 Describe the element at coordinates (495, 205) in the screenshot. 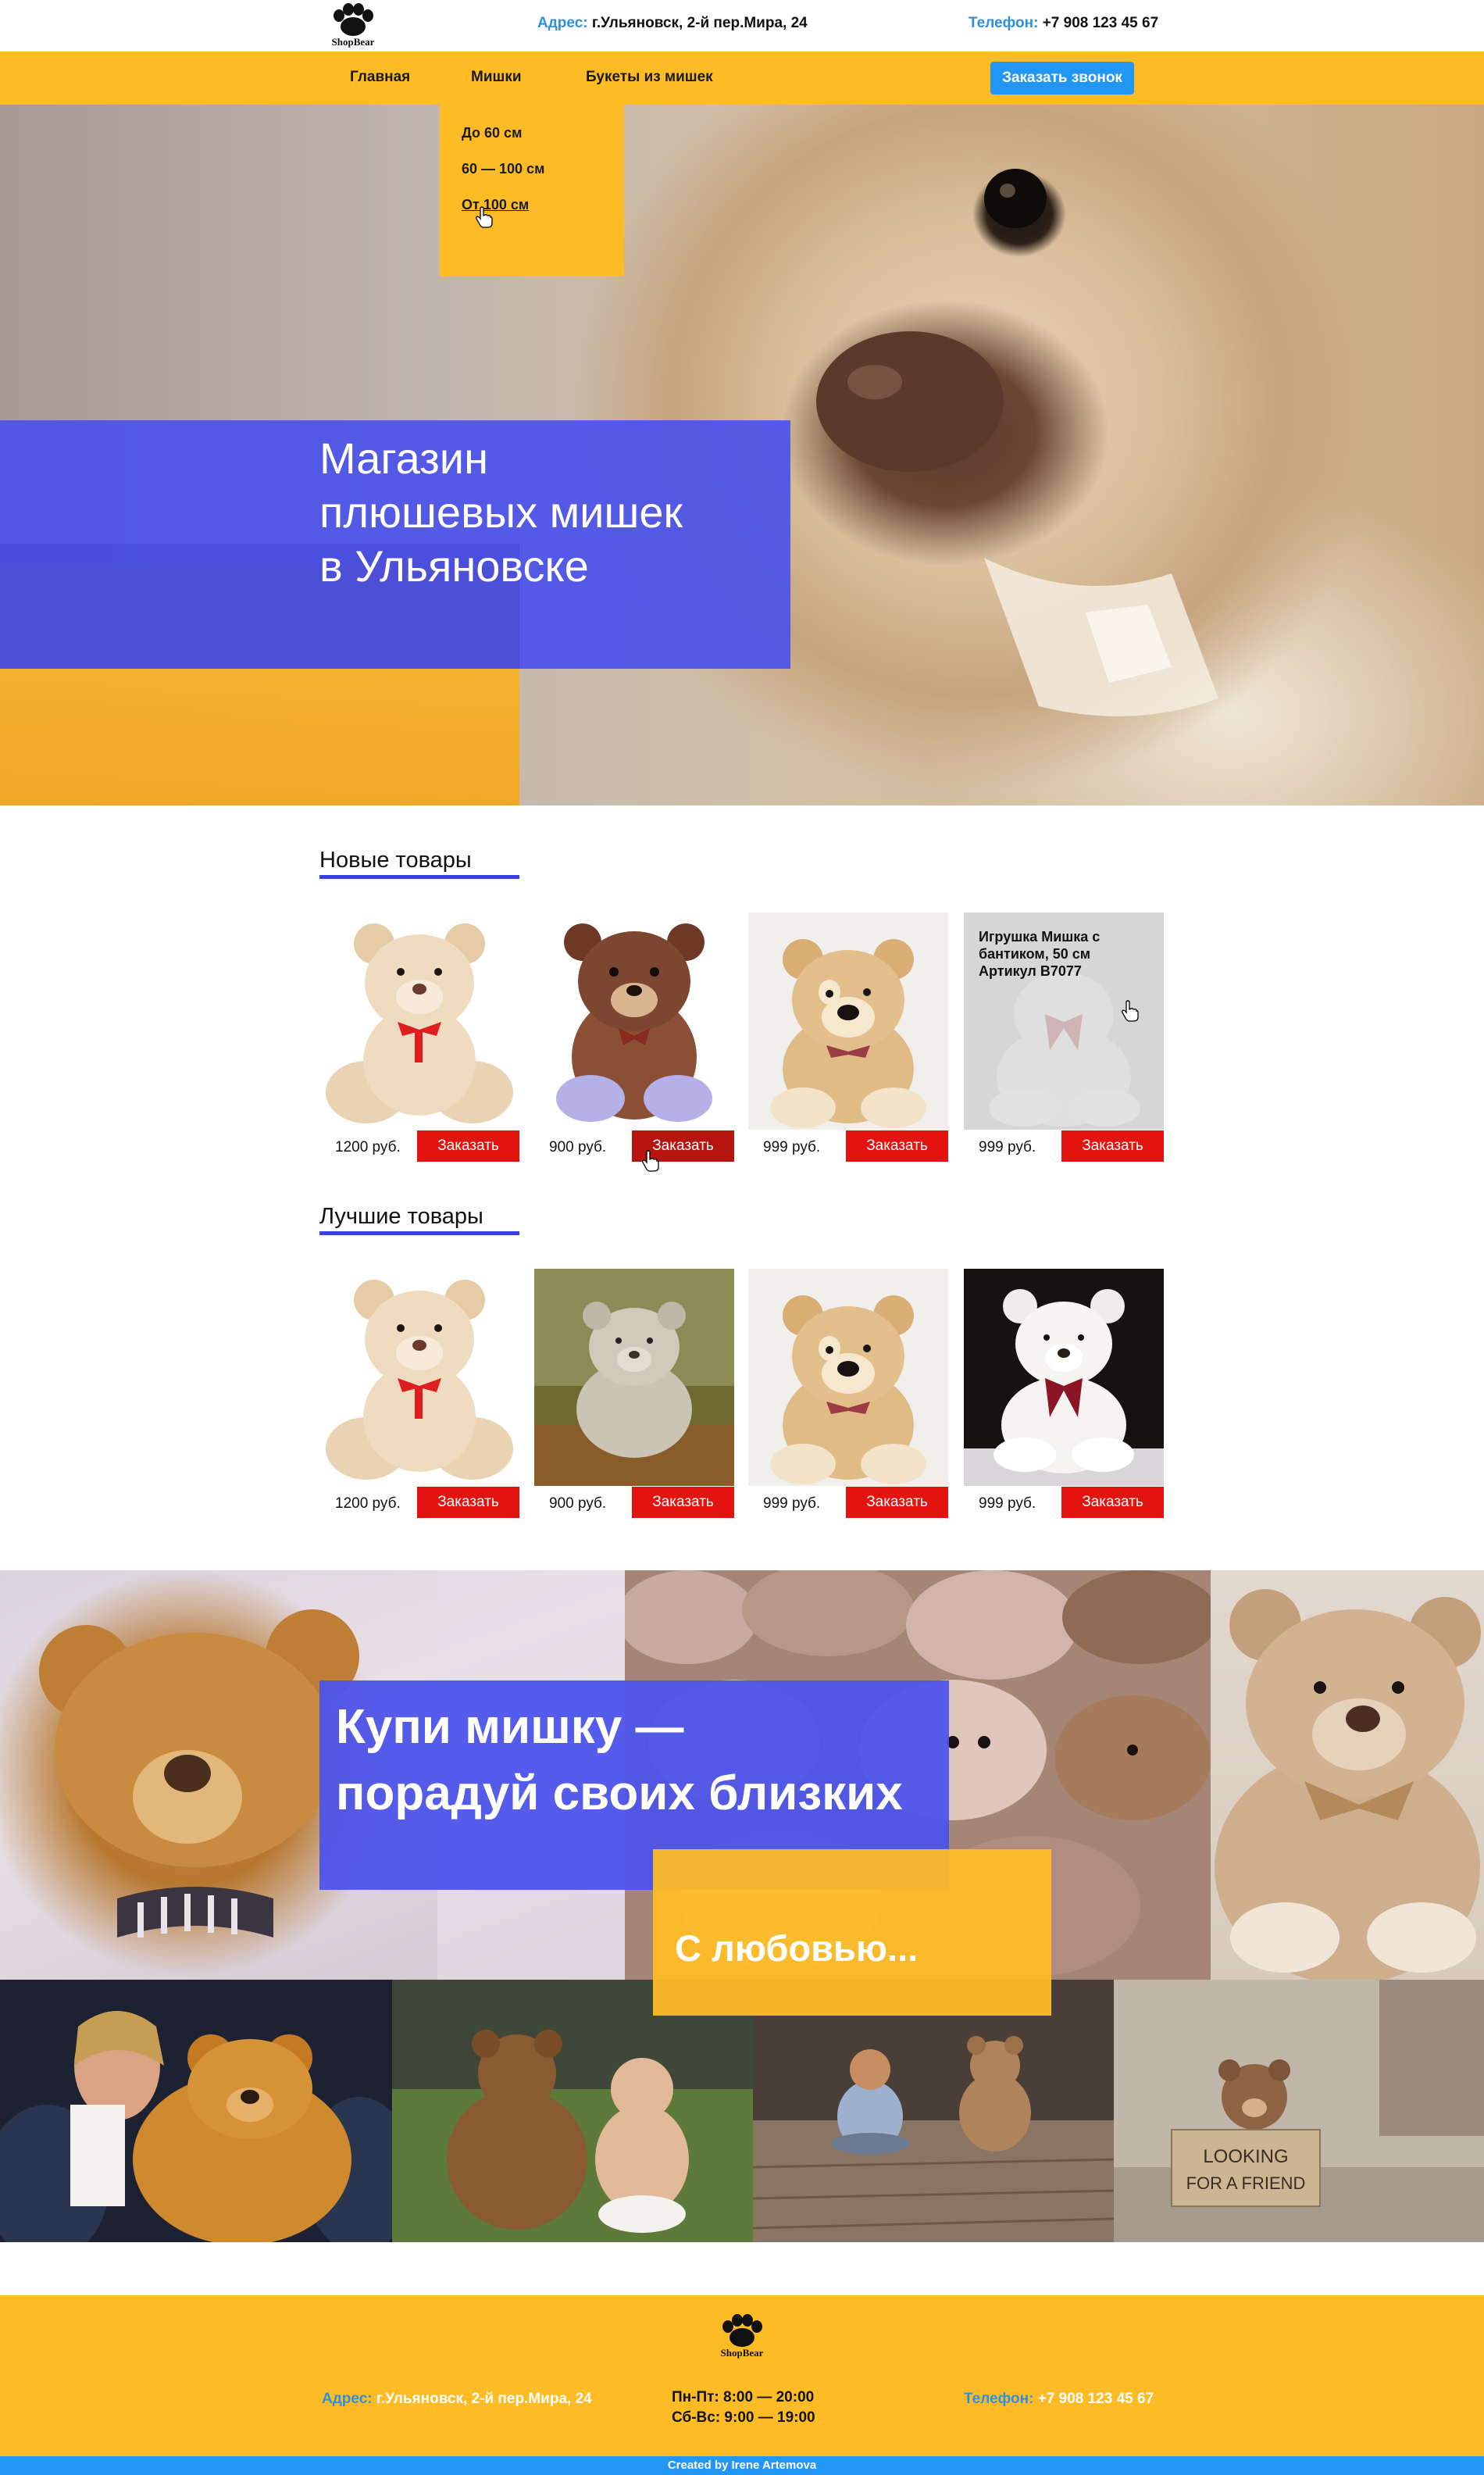

I see `dropdown-item-over-100: От 100 см` at that location.